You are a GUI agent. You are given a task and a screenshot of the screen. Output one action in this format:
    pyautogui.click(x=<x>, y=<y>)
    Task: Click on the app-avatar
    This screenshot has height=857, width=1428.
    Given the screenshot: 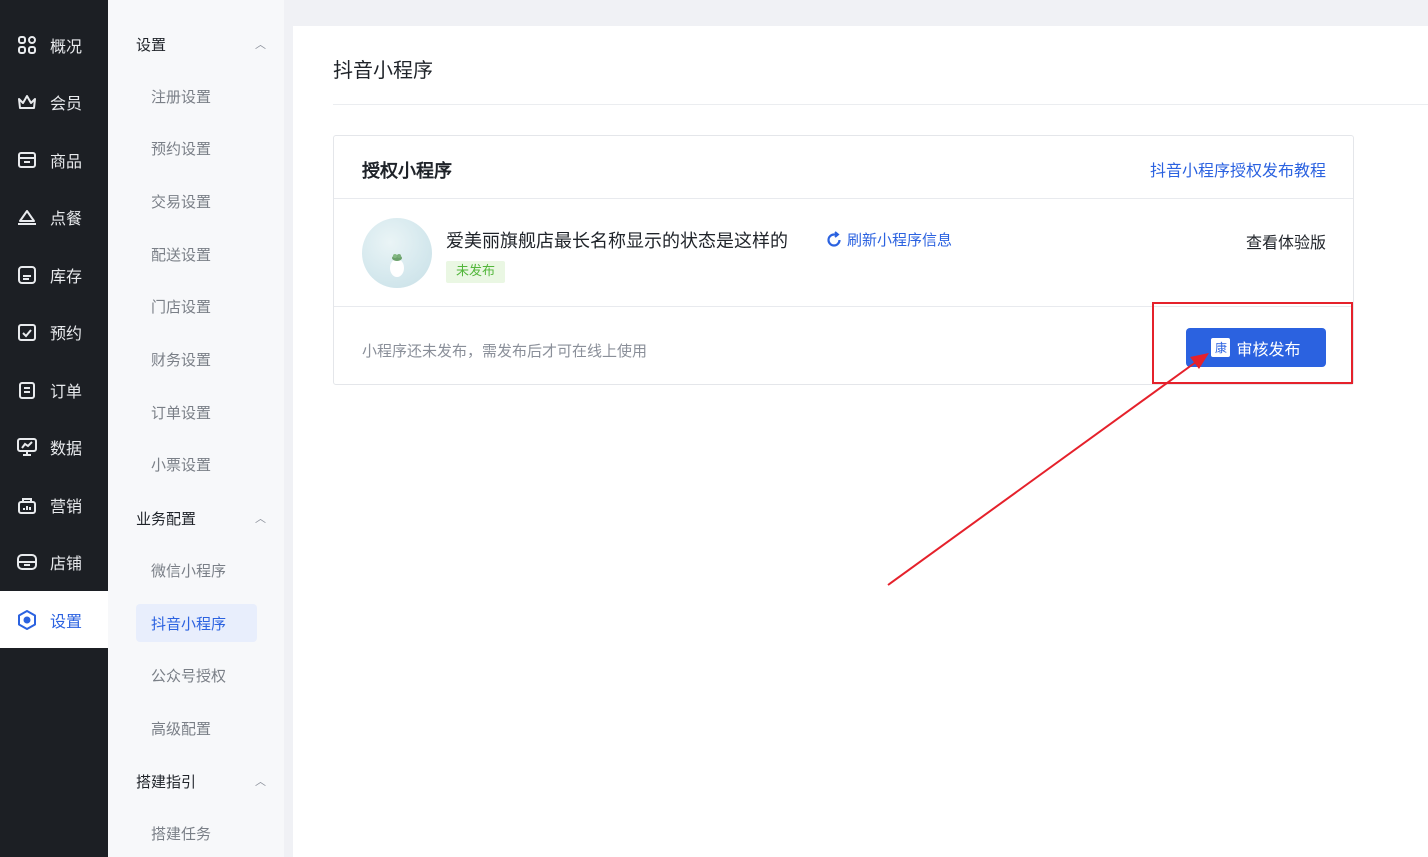 What is the action you would take?
    pyautogui.click(x=397, y=253)
    